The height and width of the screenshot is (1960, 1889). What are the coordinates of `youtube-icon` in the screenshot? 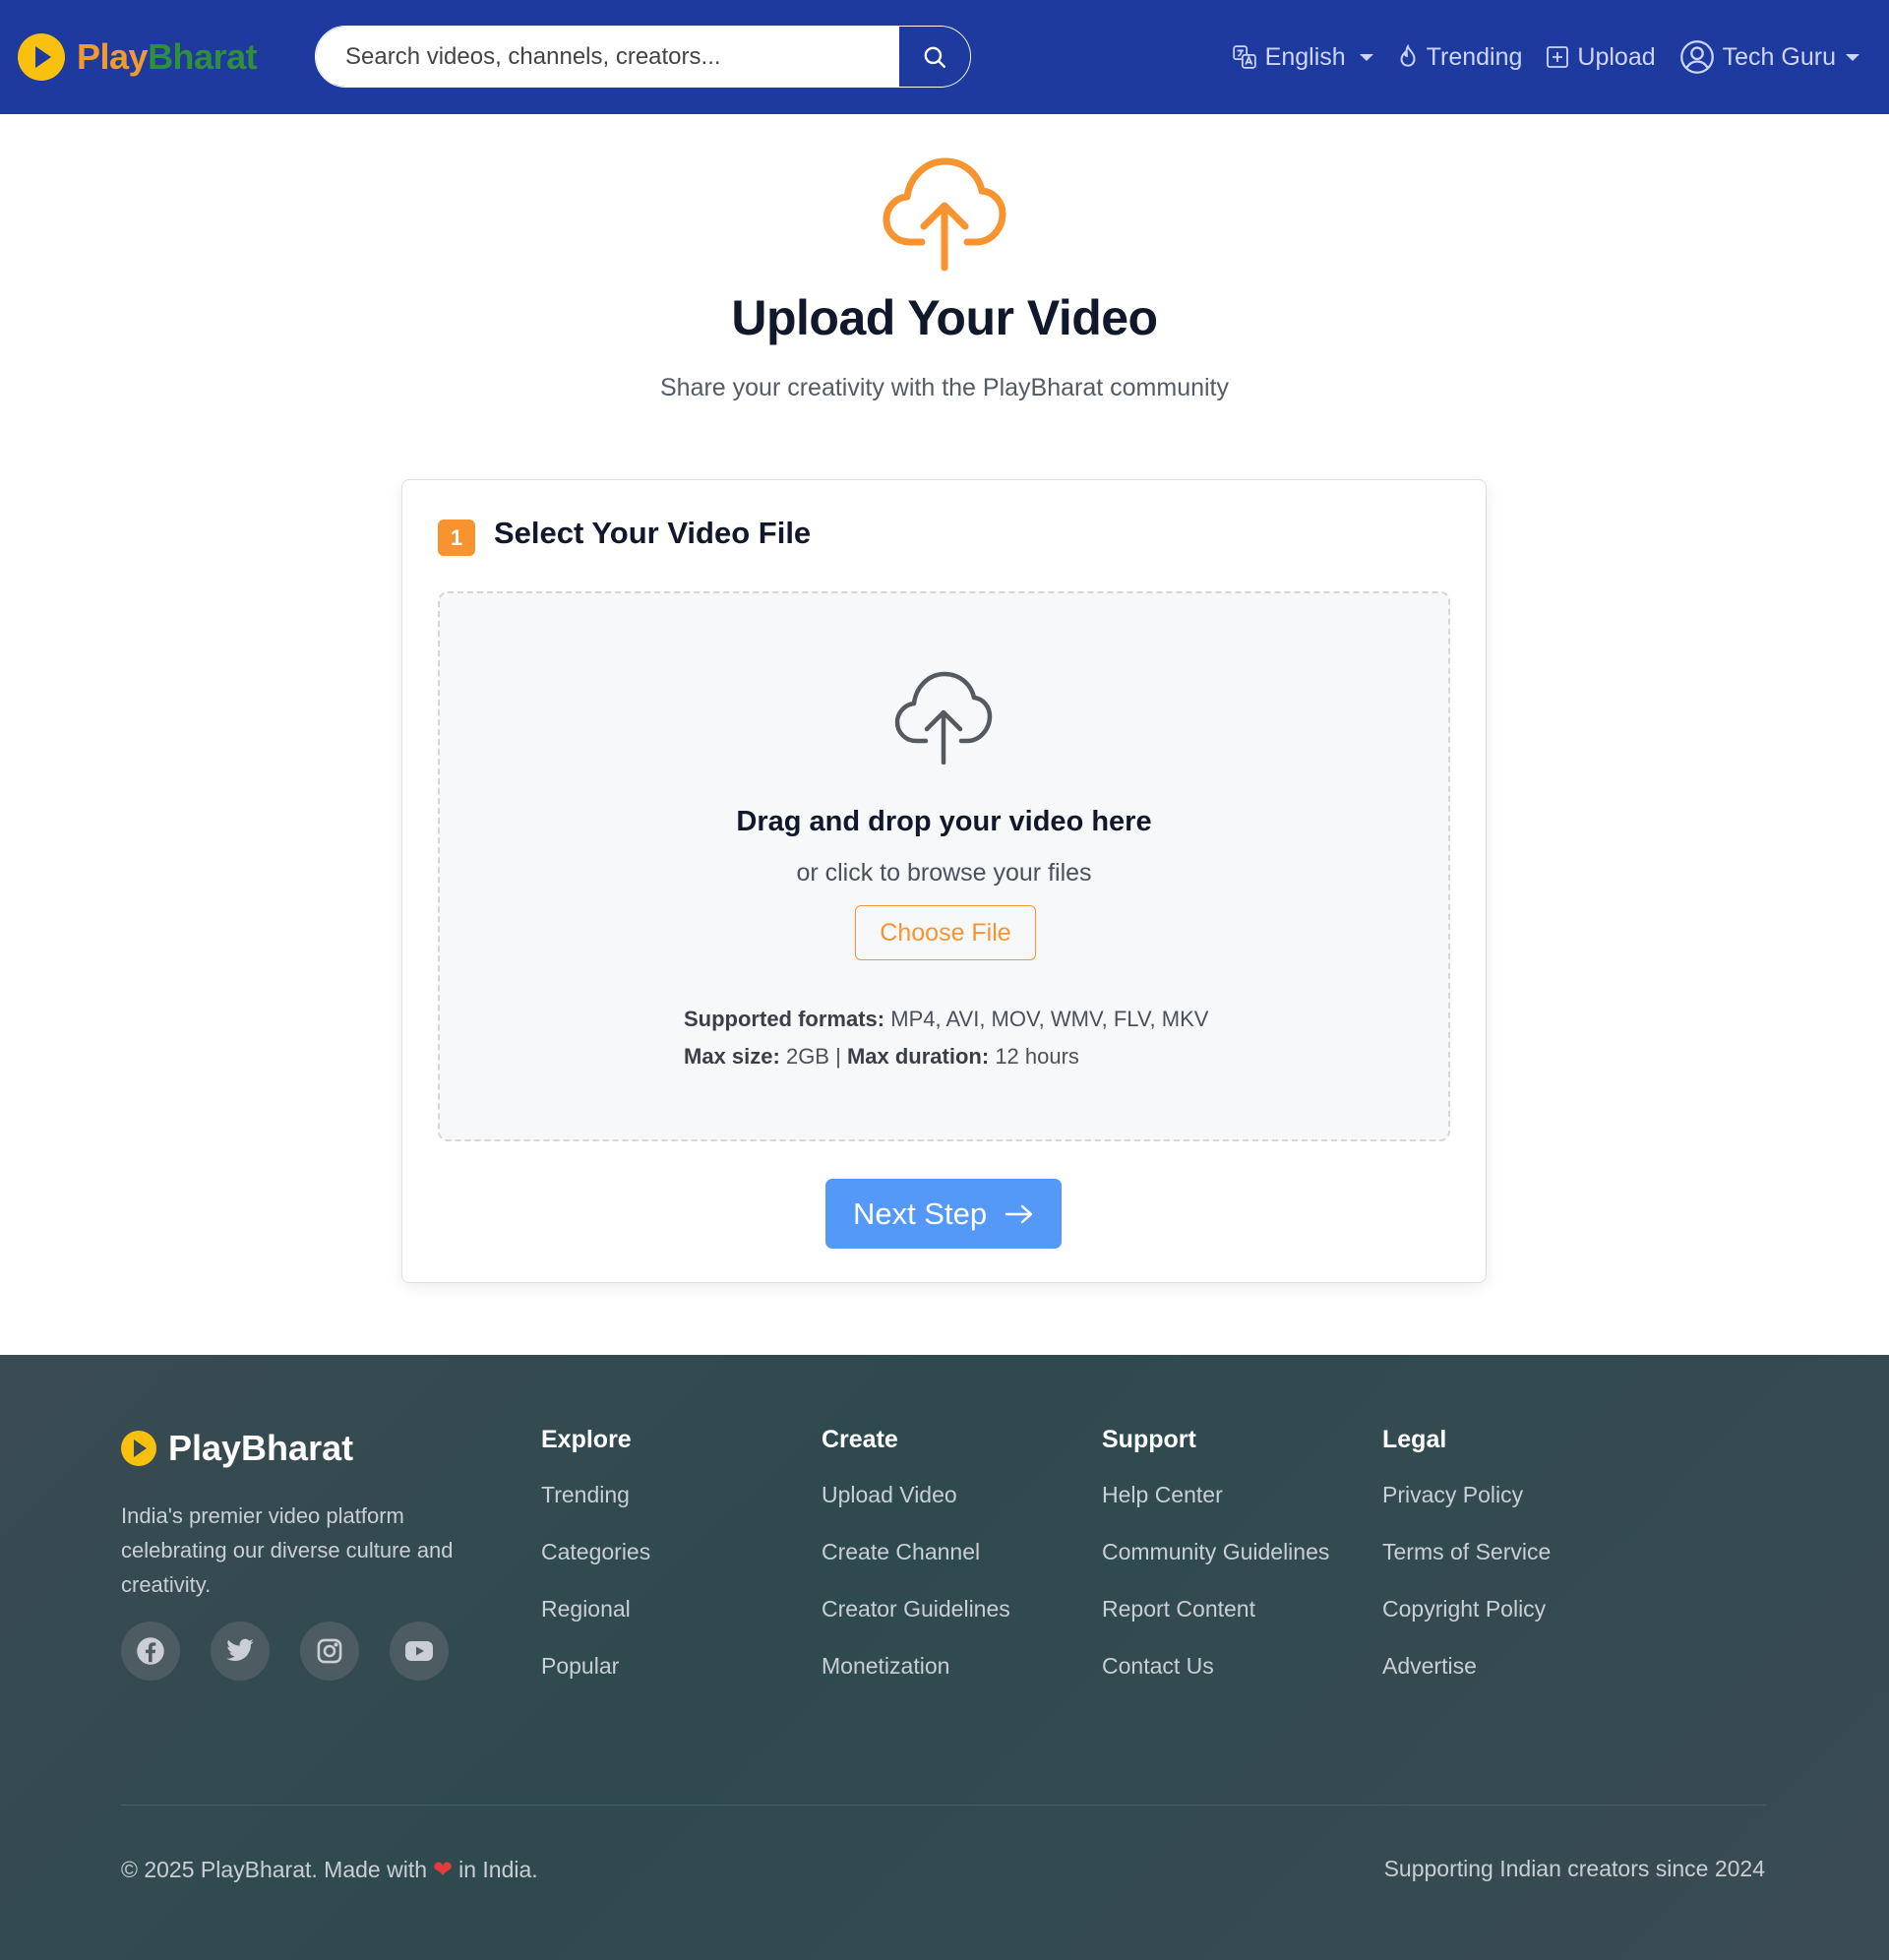 It's located at (419, 1651).